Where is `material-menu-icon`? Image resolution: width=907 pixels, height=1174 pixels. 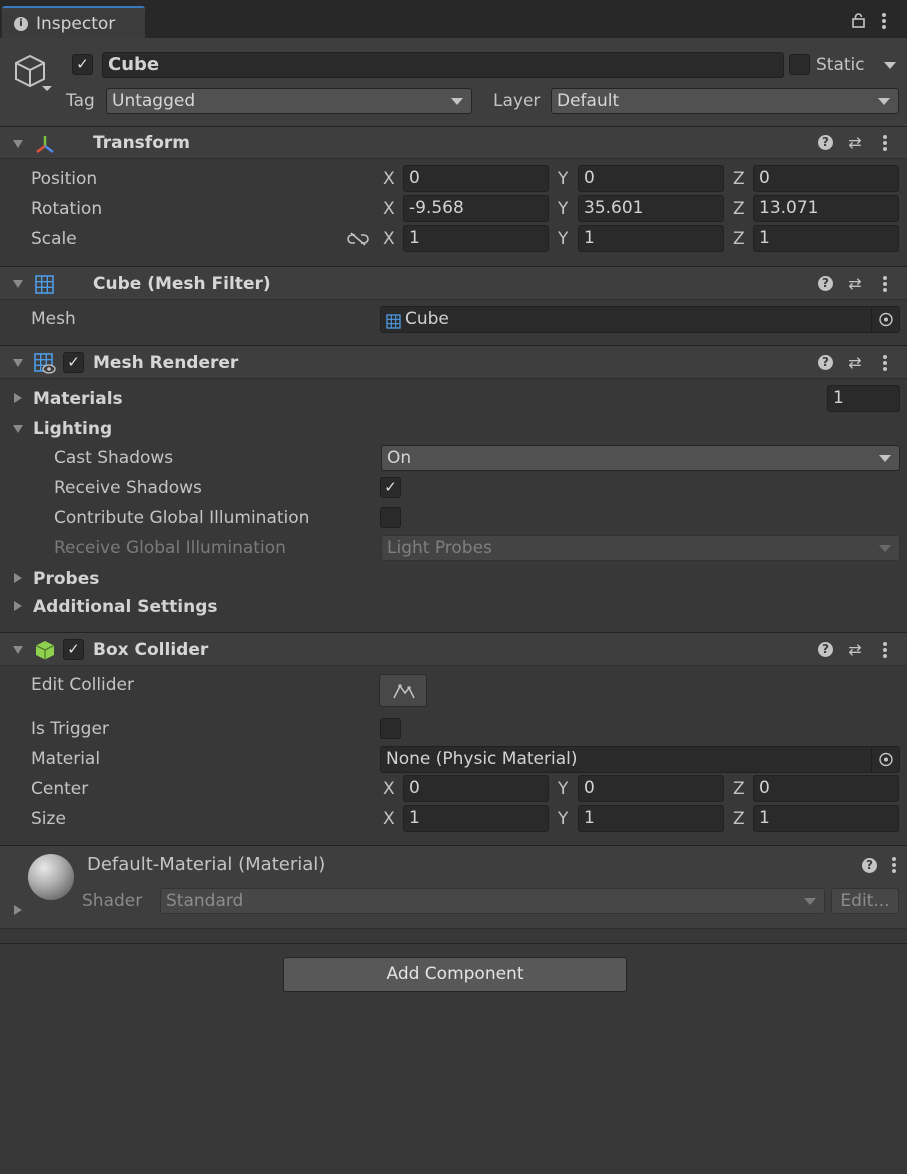
material-menu-icon is located at coordinates (894, 865).